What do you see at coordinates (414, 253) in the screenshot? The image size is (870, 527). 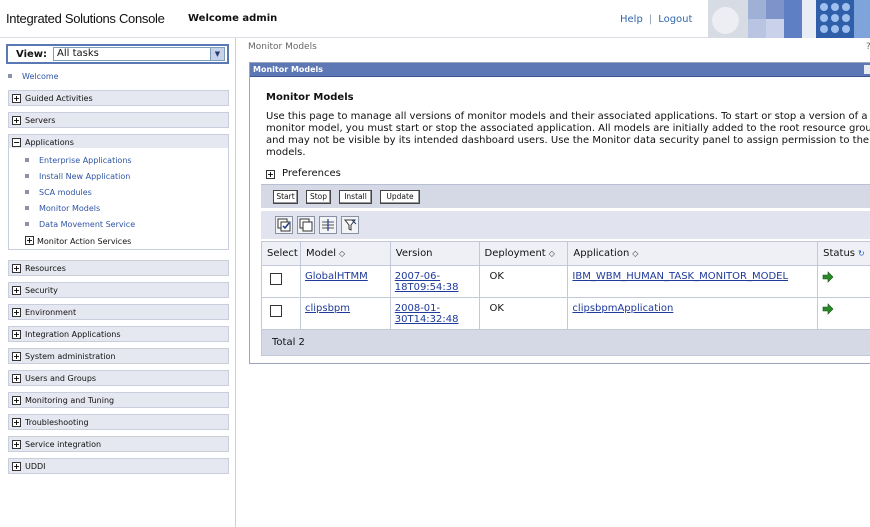 I see `col-version-label: Version` at bounding box center [414, 253].